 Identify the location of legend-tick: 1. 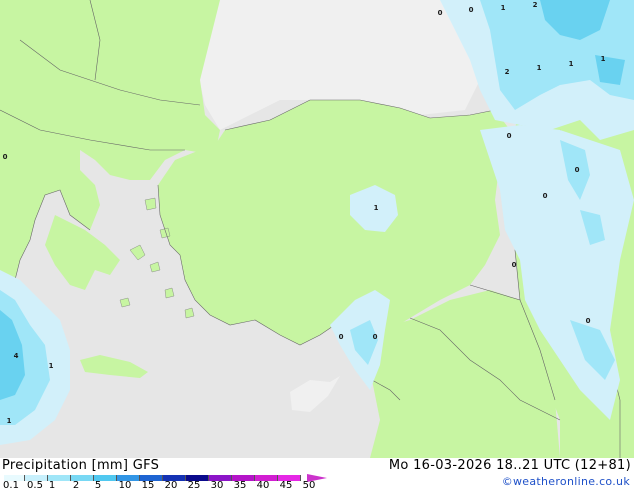
(52, 485).